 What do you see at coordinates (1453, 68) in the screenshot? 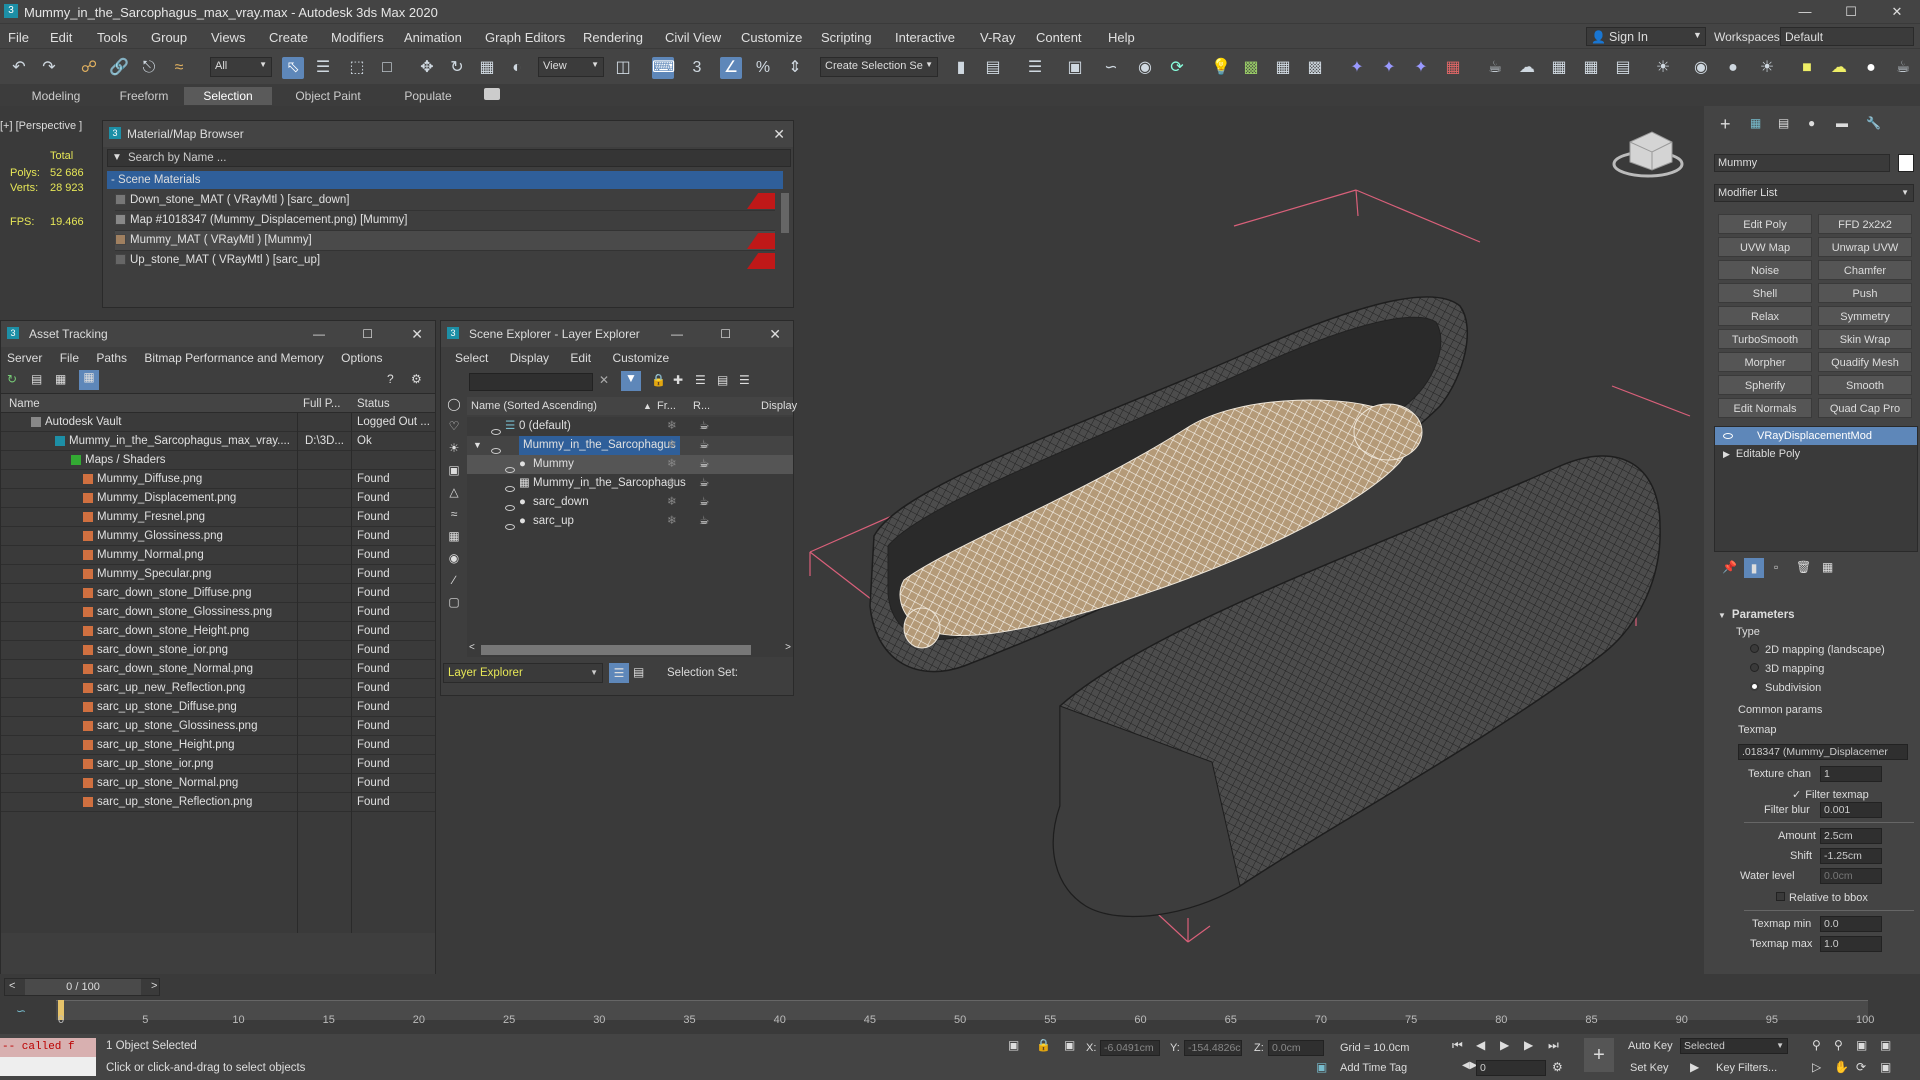
I see `vray-frame-buffer-icon: ▦` at bounding box center [1453, 68].